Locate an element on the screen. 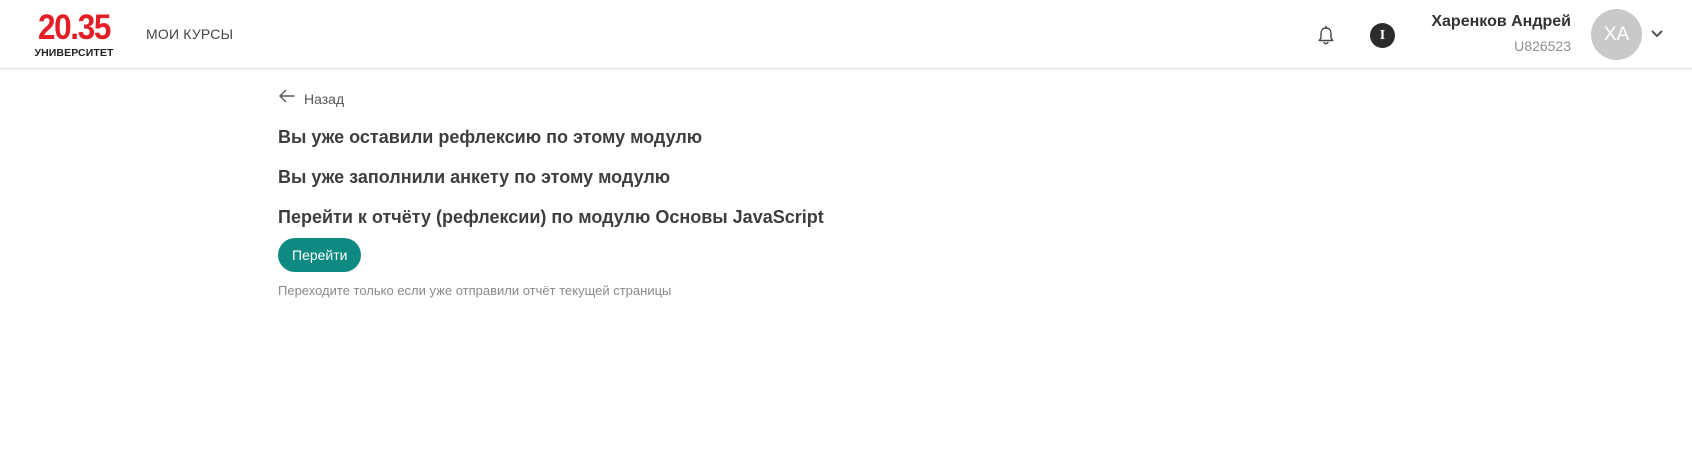  user-name: Харенков Андрей is located at coordinates (1501, 21).